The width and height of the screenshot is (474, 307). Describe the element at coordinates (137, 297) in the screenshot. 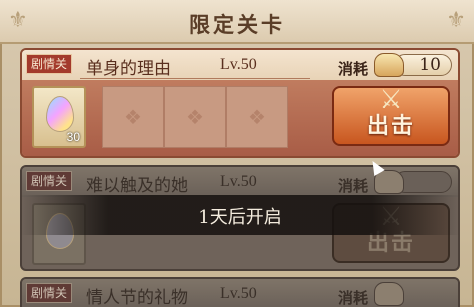

I see `stage-name: 情人节的礼物` at that location.